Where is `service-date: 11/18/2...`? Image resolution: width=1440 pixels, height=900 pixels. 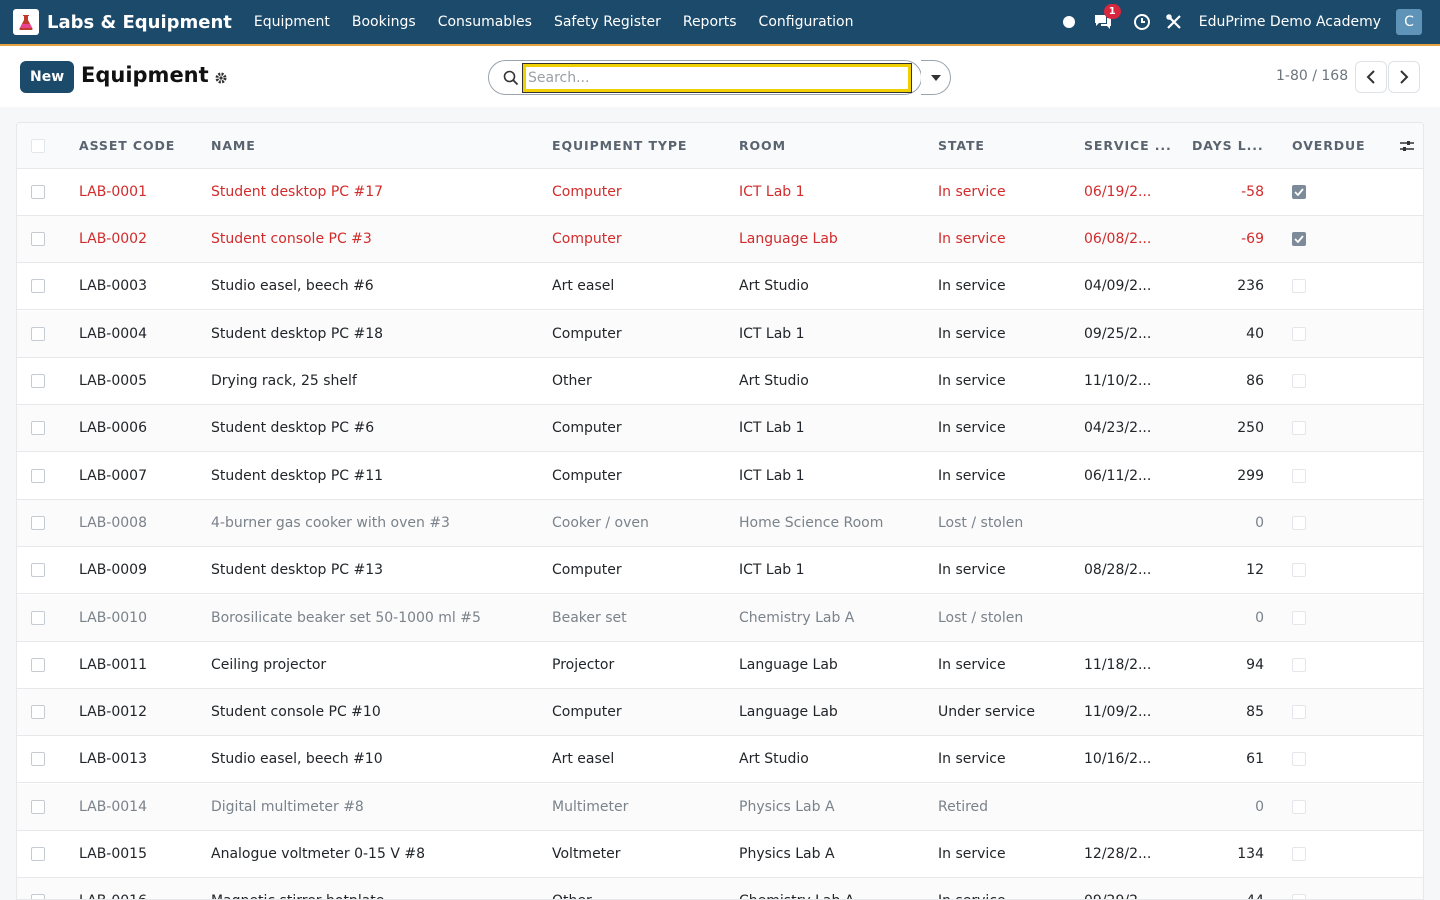 service-date: 11/18/2... is located at coordinates (1118, 665).